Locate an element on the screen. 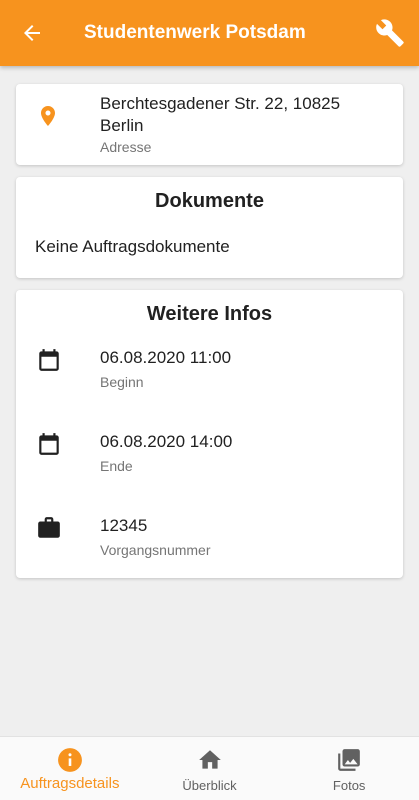  app-bar: Studentenwerk Potsdam is located at coordinates (209, 33).